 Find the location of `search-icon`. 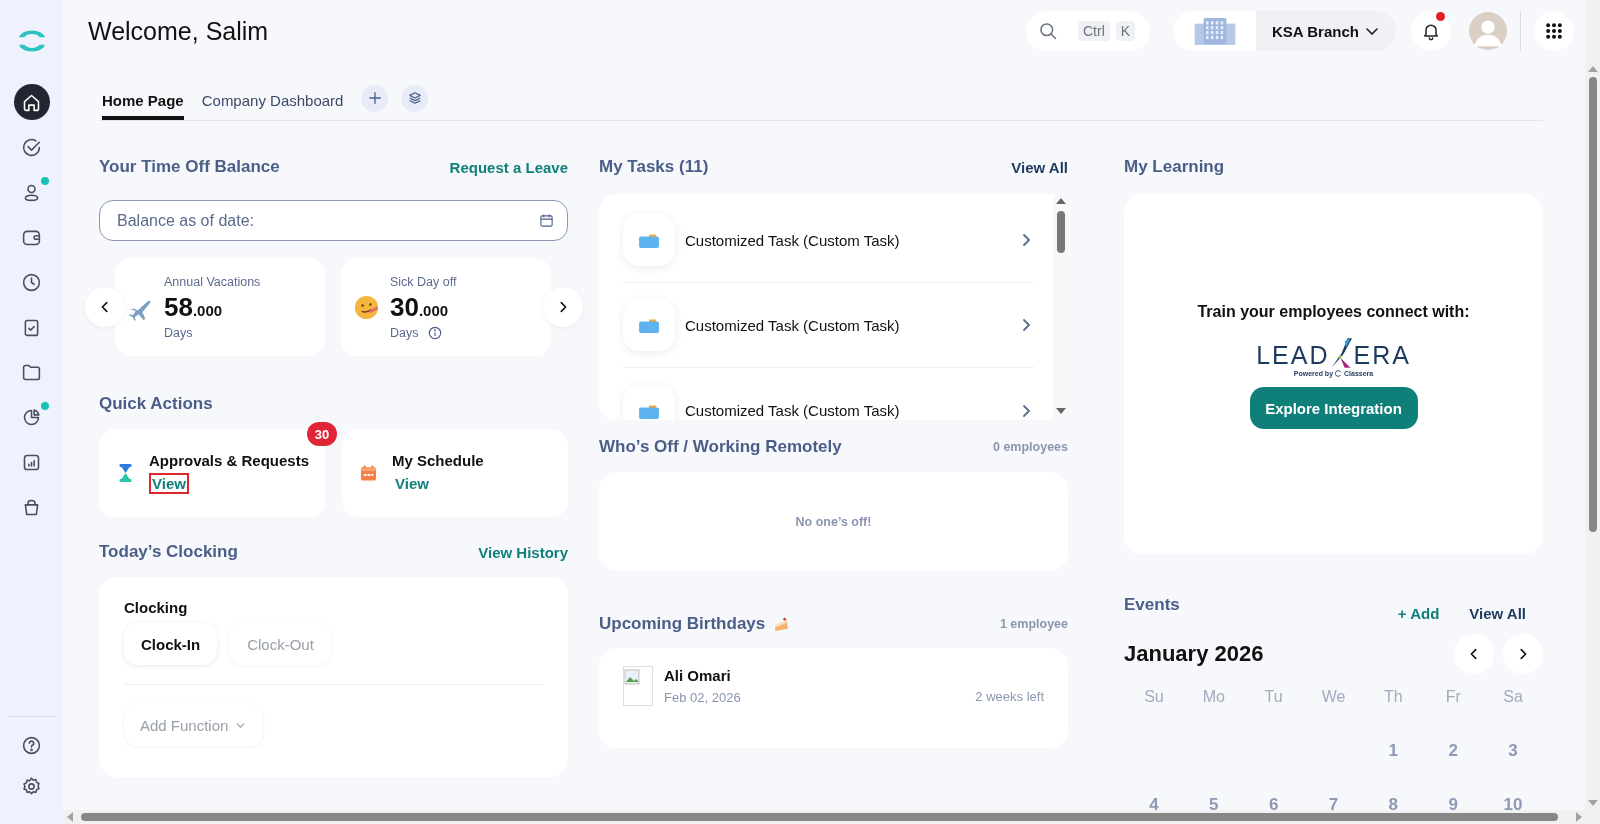

search-icon is located at coordinates (1048, 31).